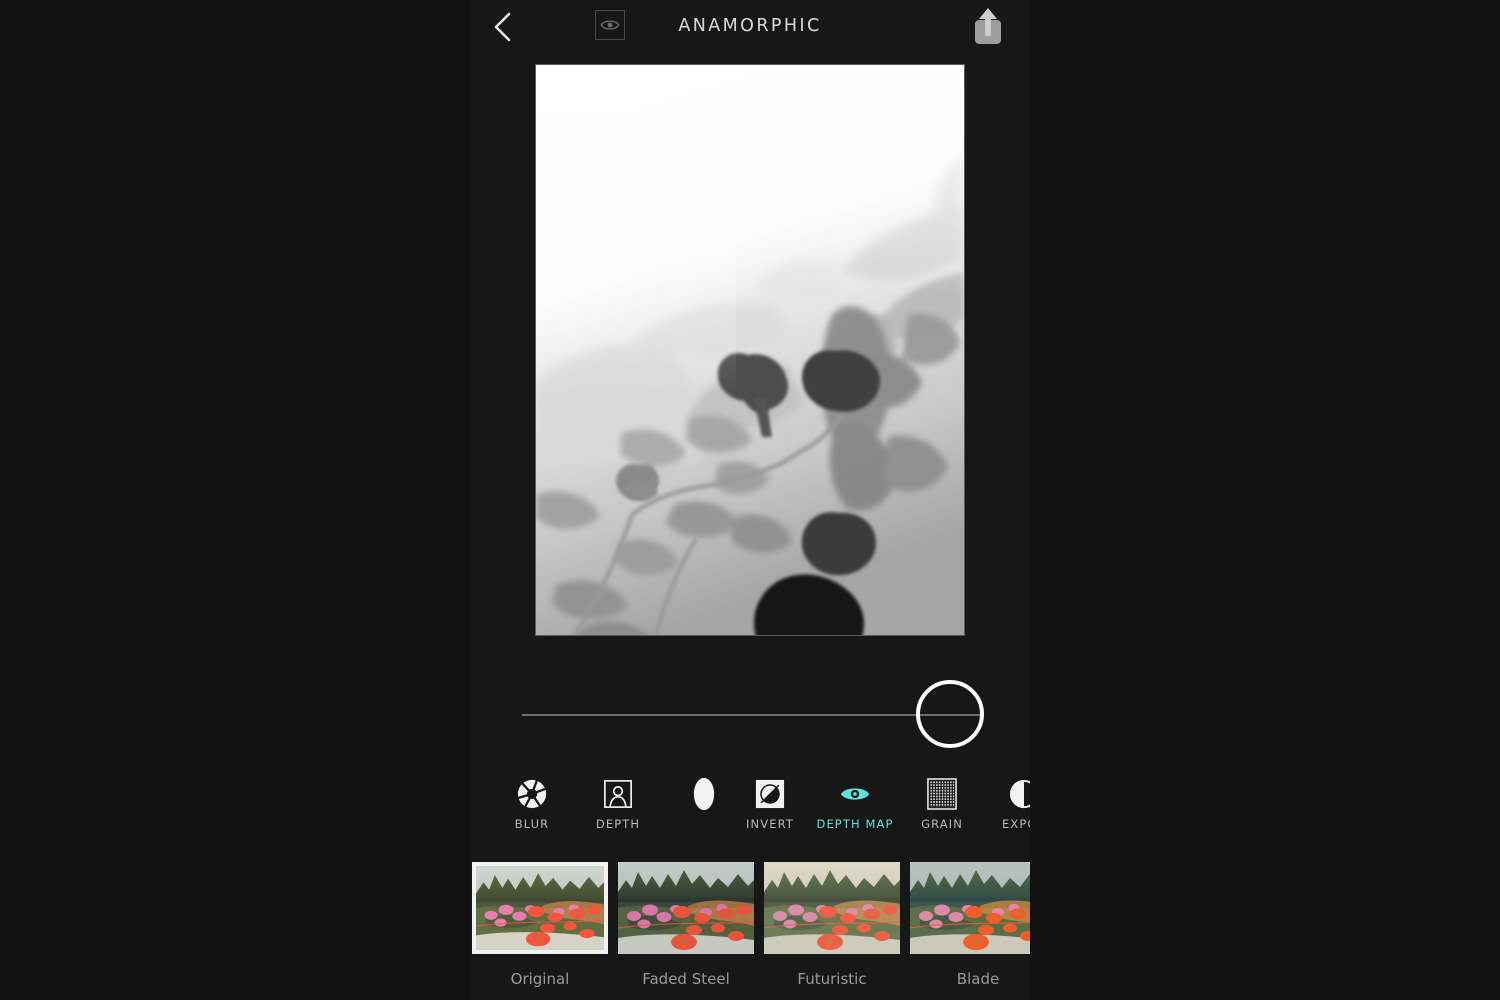 The image size is (1500, 1000). I want to click on page-title: ANAMORPHIC, so click(750, 26).